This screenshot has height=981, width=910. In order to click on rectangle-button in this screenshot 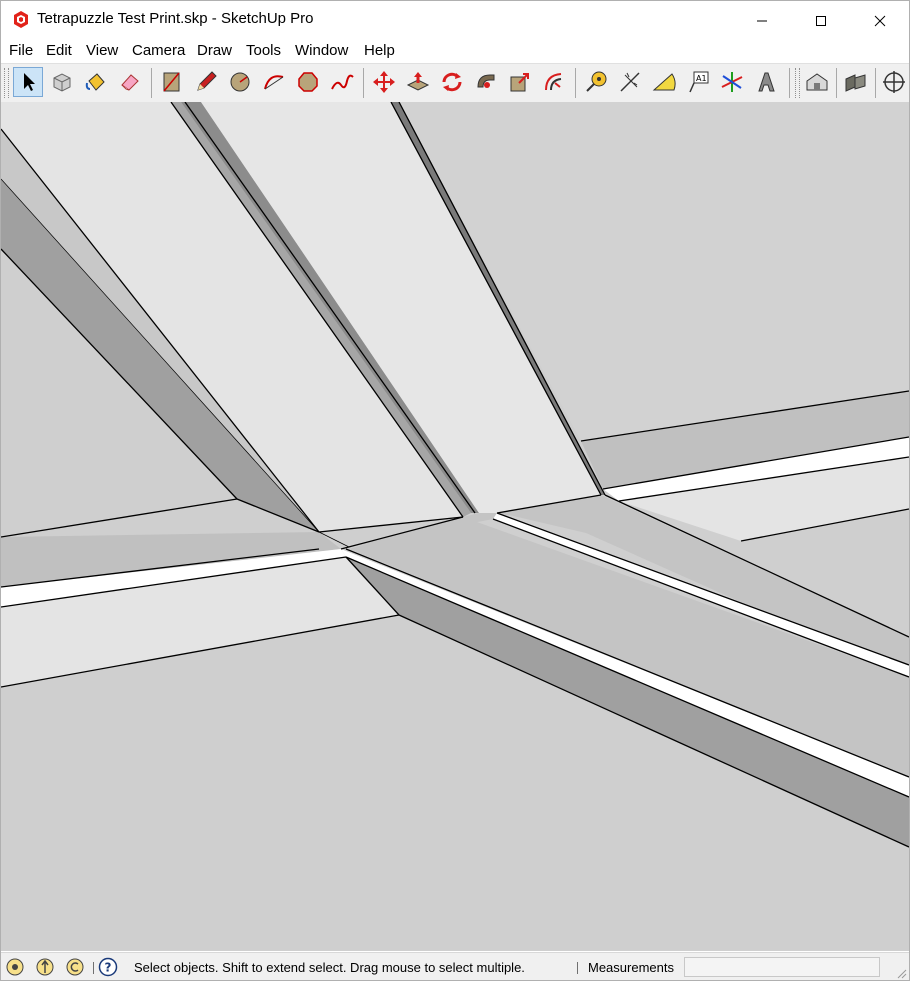, I will do `click(172, 82)`.